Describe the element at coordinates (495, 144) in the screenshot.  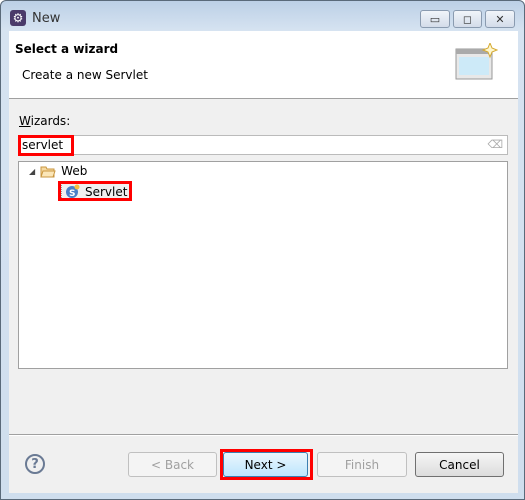
I see `clear-filter-icon: ⌫` at that location.